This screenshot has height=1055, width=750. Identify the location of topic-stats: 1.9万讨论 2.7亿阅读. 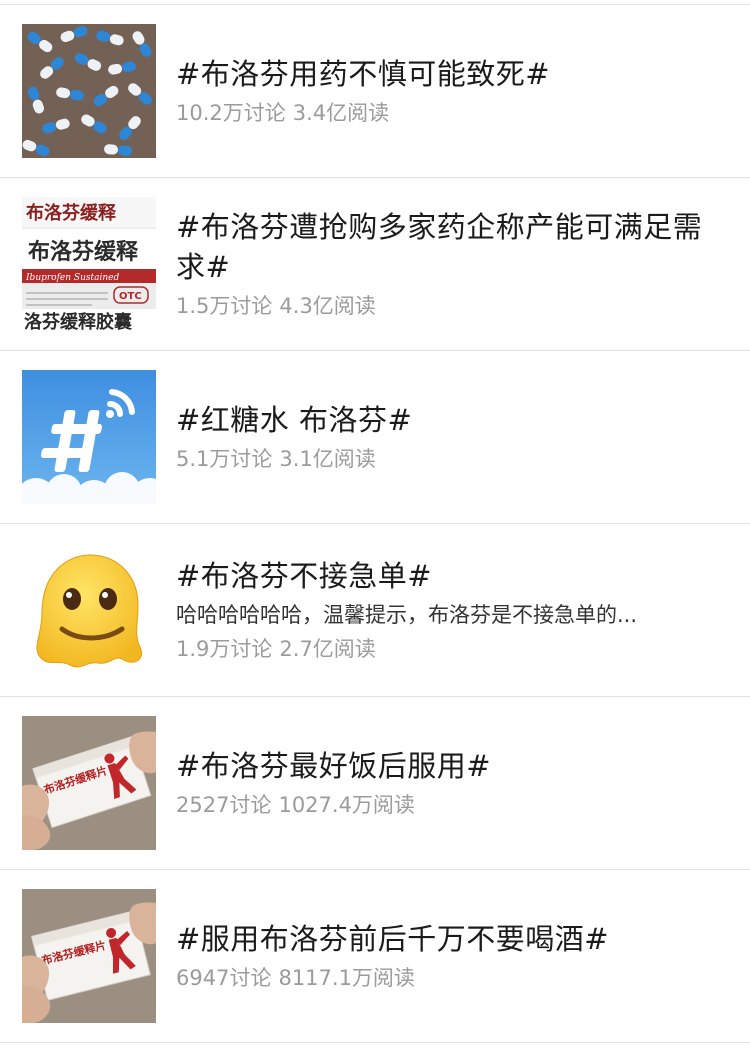
(443, 649).